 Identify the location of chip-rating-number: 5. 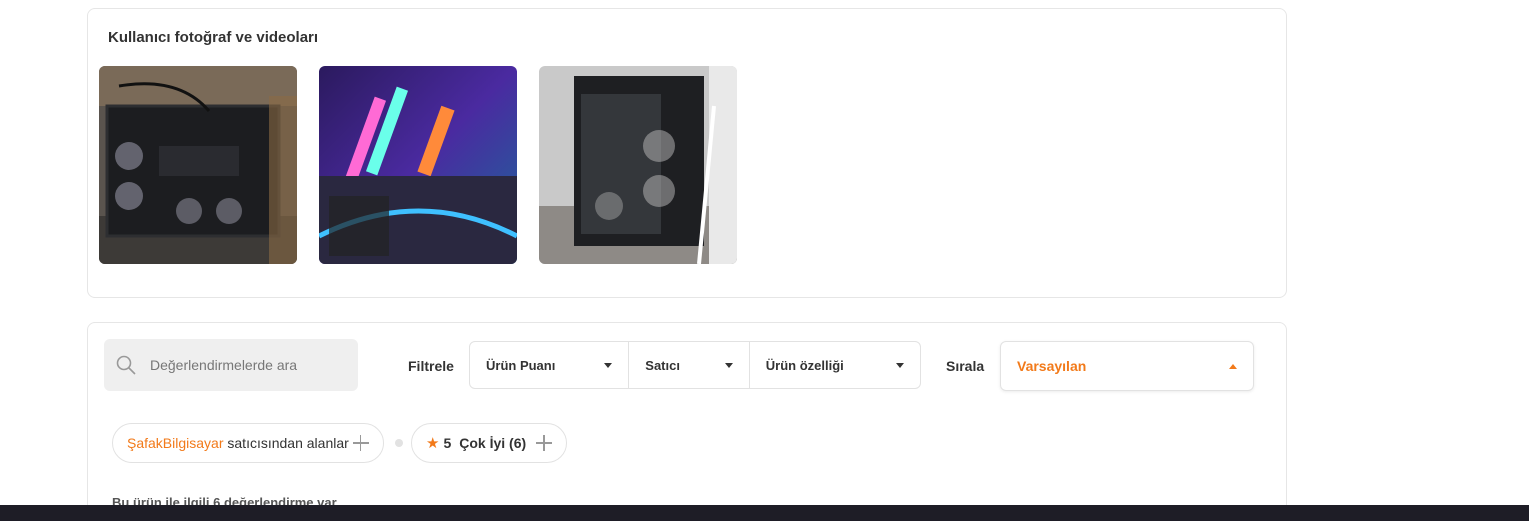
(447, 443).